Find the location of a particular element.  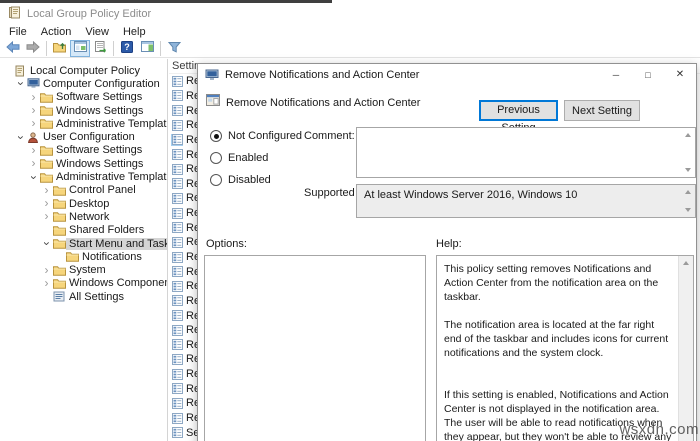

main-window-titlebar: Local Group Policy Editor is located at coordinates (350, 13).